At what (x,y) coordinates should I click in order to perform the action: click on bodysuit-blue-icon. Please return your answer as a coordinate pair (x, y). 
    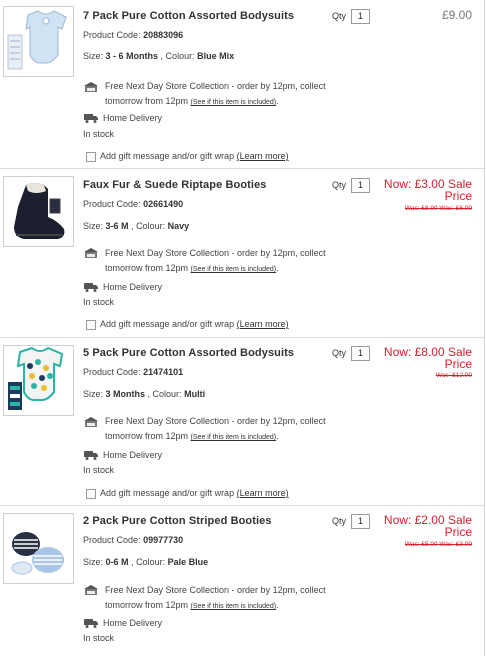
    Looking at the image, I should click on (37, 40).